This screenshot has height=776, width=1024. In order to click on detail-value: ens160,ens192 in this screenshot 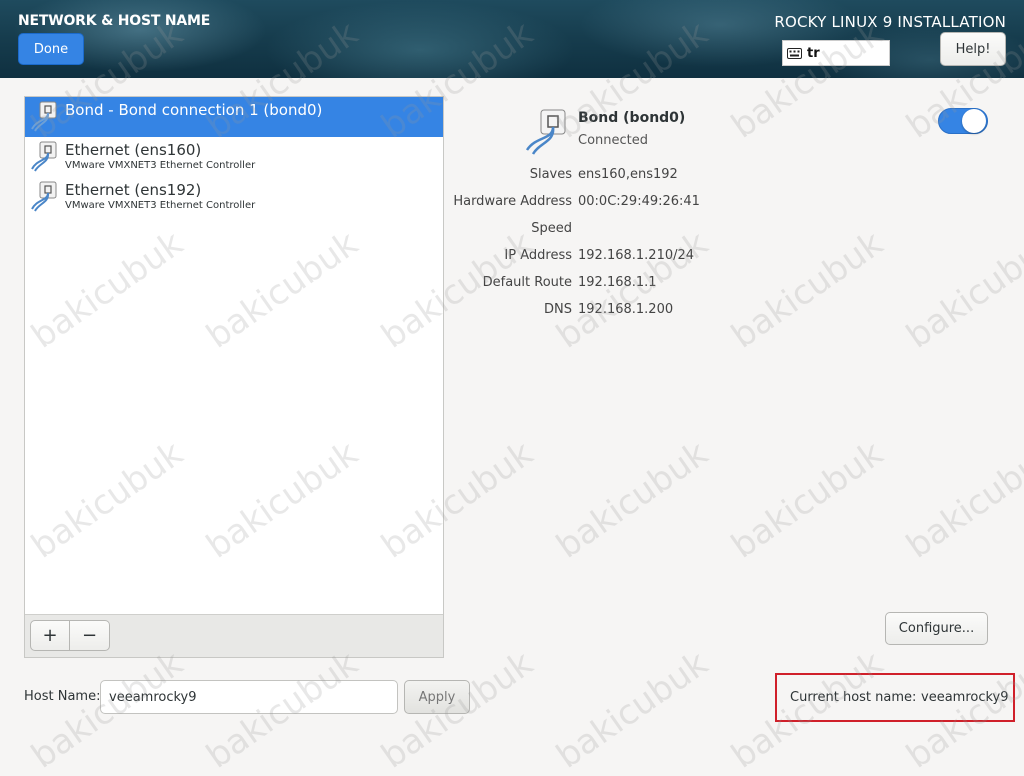, I will do `click(628, 174)`.